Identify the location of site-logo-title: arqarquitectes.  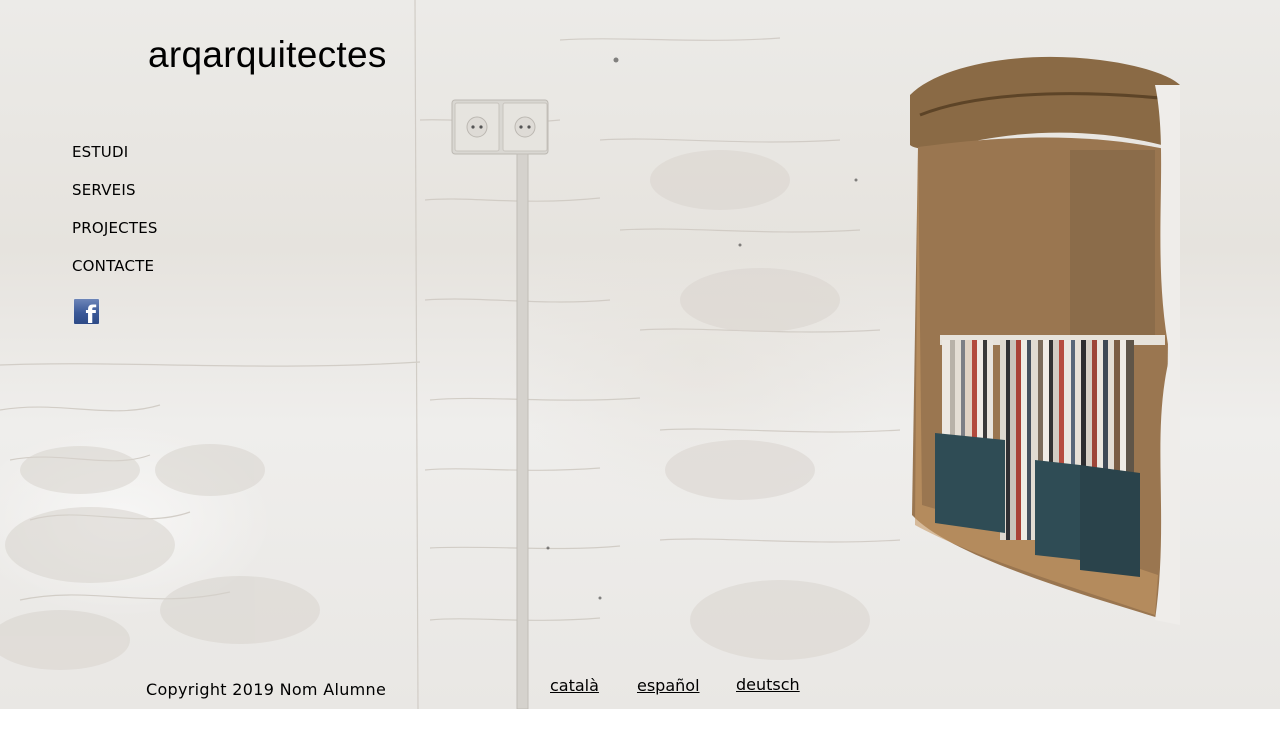
(267, 55).